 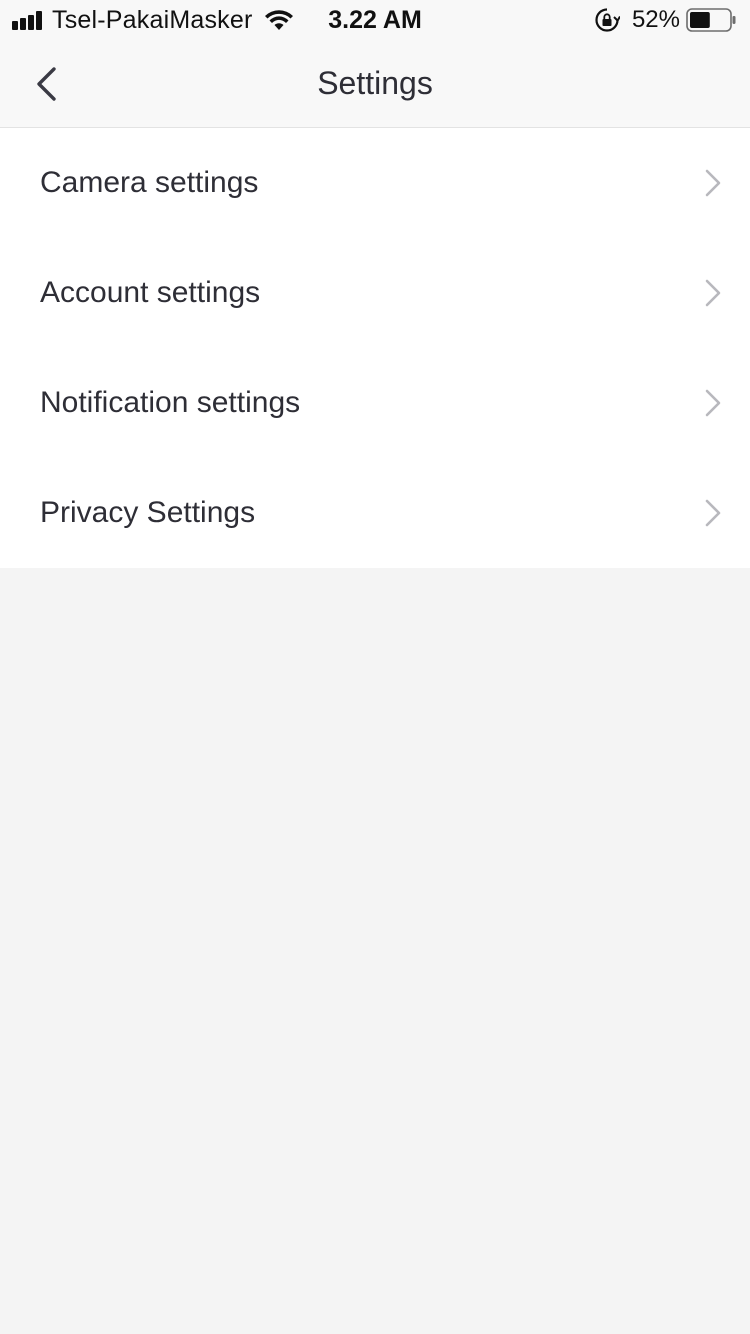 I want to click on chevron-left-icon, so click(x=46, y=84).